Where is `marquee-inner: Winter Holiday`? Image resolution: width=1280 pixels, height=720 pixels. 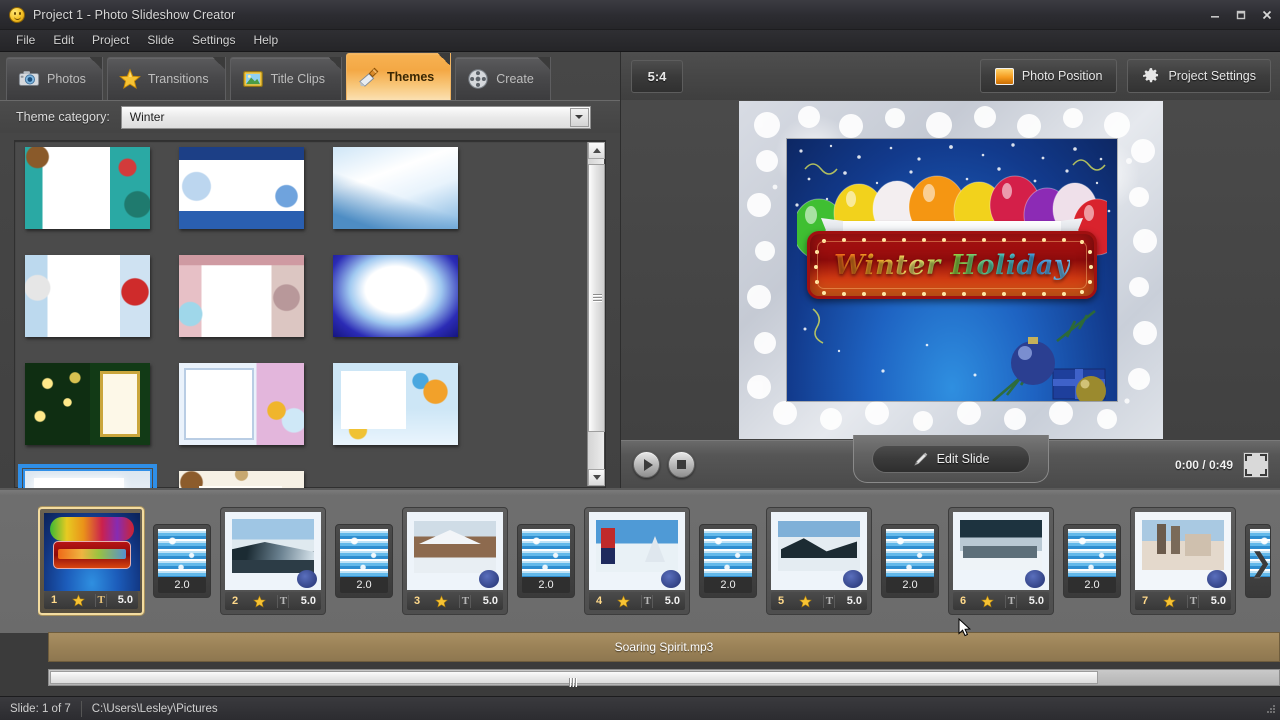
marquee-inner: Winter Holiday is located at coordinates (952, 265).